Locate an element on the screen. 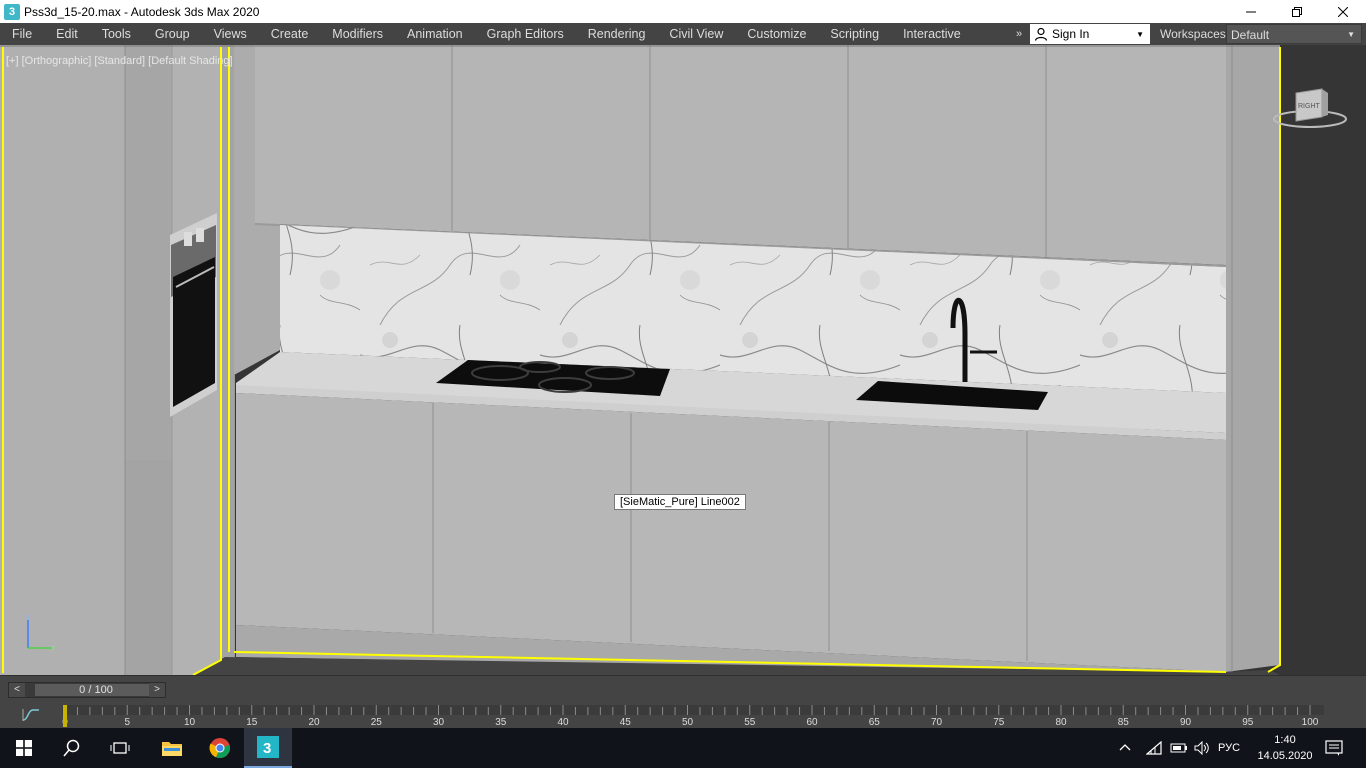 The image size is (1366, 768). task-view-icon is located at coordinates (120, 748).